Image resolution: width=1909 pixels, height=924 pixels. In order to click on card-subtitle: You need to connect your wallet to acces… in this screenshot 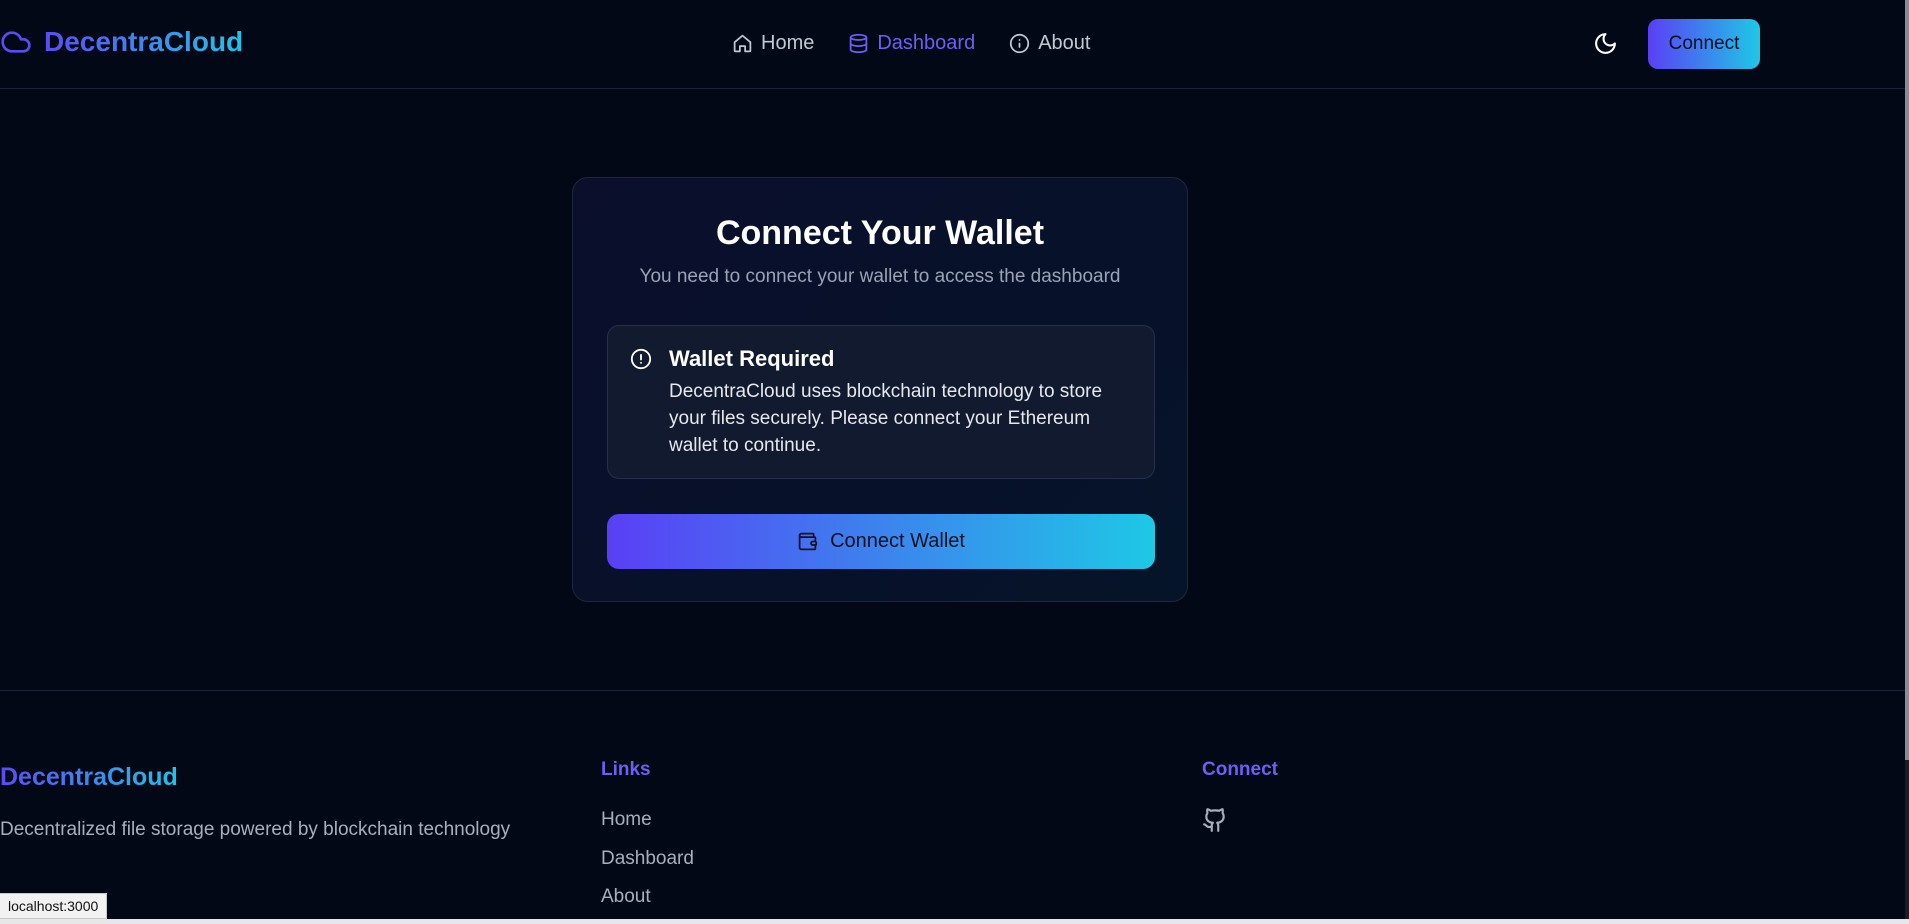, I will do `click(880, 276)`.